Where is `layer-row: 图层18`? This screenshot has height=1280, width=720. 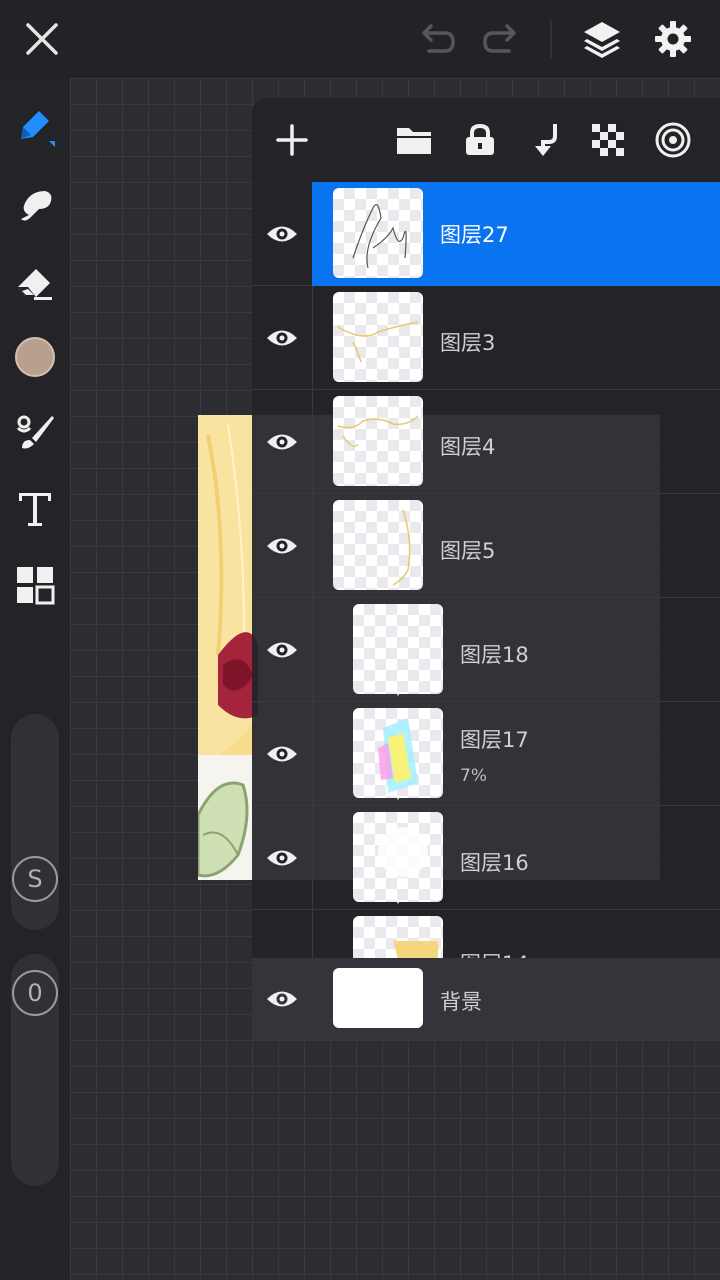
layer-row: 图层18 is located at coordinates (486, 650).